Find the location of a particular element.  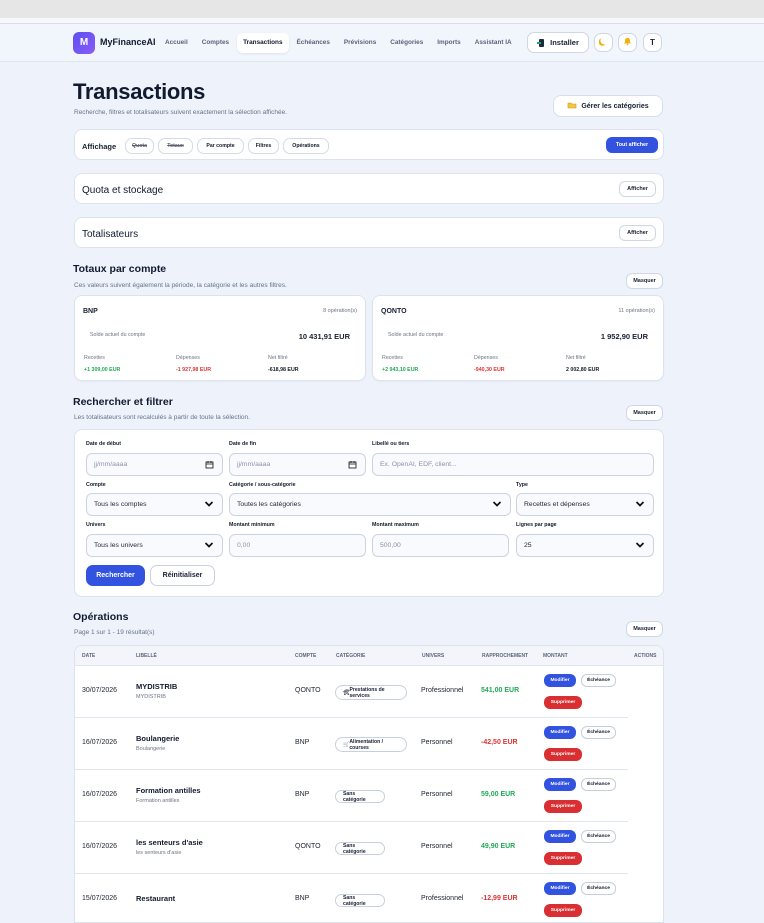

show-quota-button: Afficher is located at coordinates (637, 189).